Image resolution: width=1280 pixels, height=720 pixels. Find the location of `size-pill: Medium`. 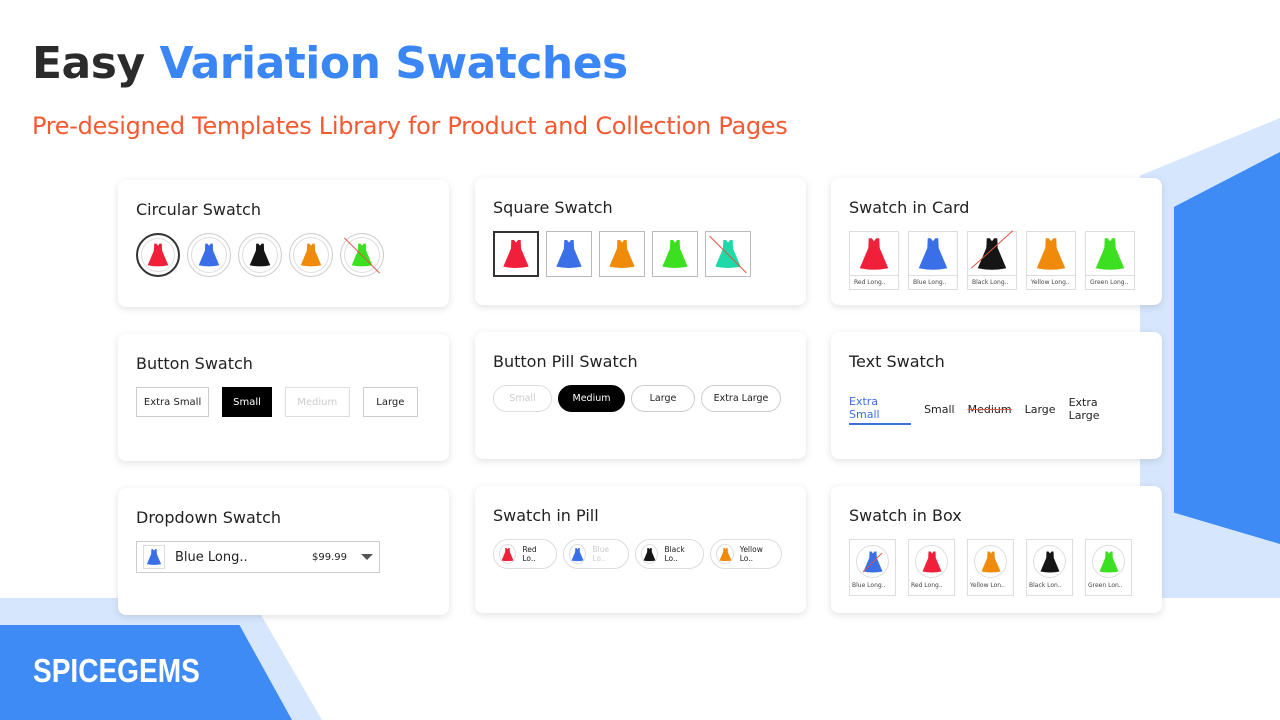

size-pill: Medium is located at coordinates (591, 398).